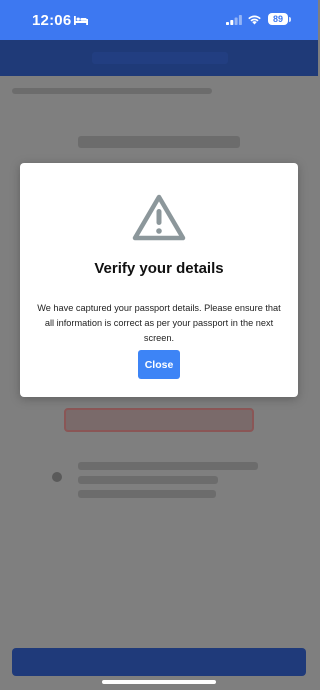 This screenshot has width=320, height=690. Describe the element at coordinates (159, 682) in the screenshot. I see `home-indicator` at that location.